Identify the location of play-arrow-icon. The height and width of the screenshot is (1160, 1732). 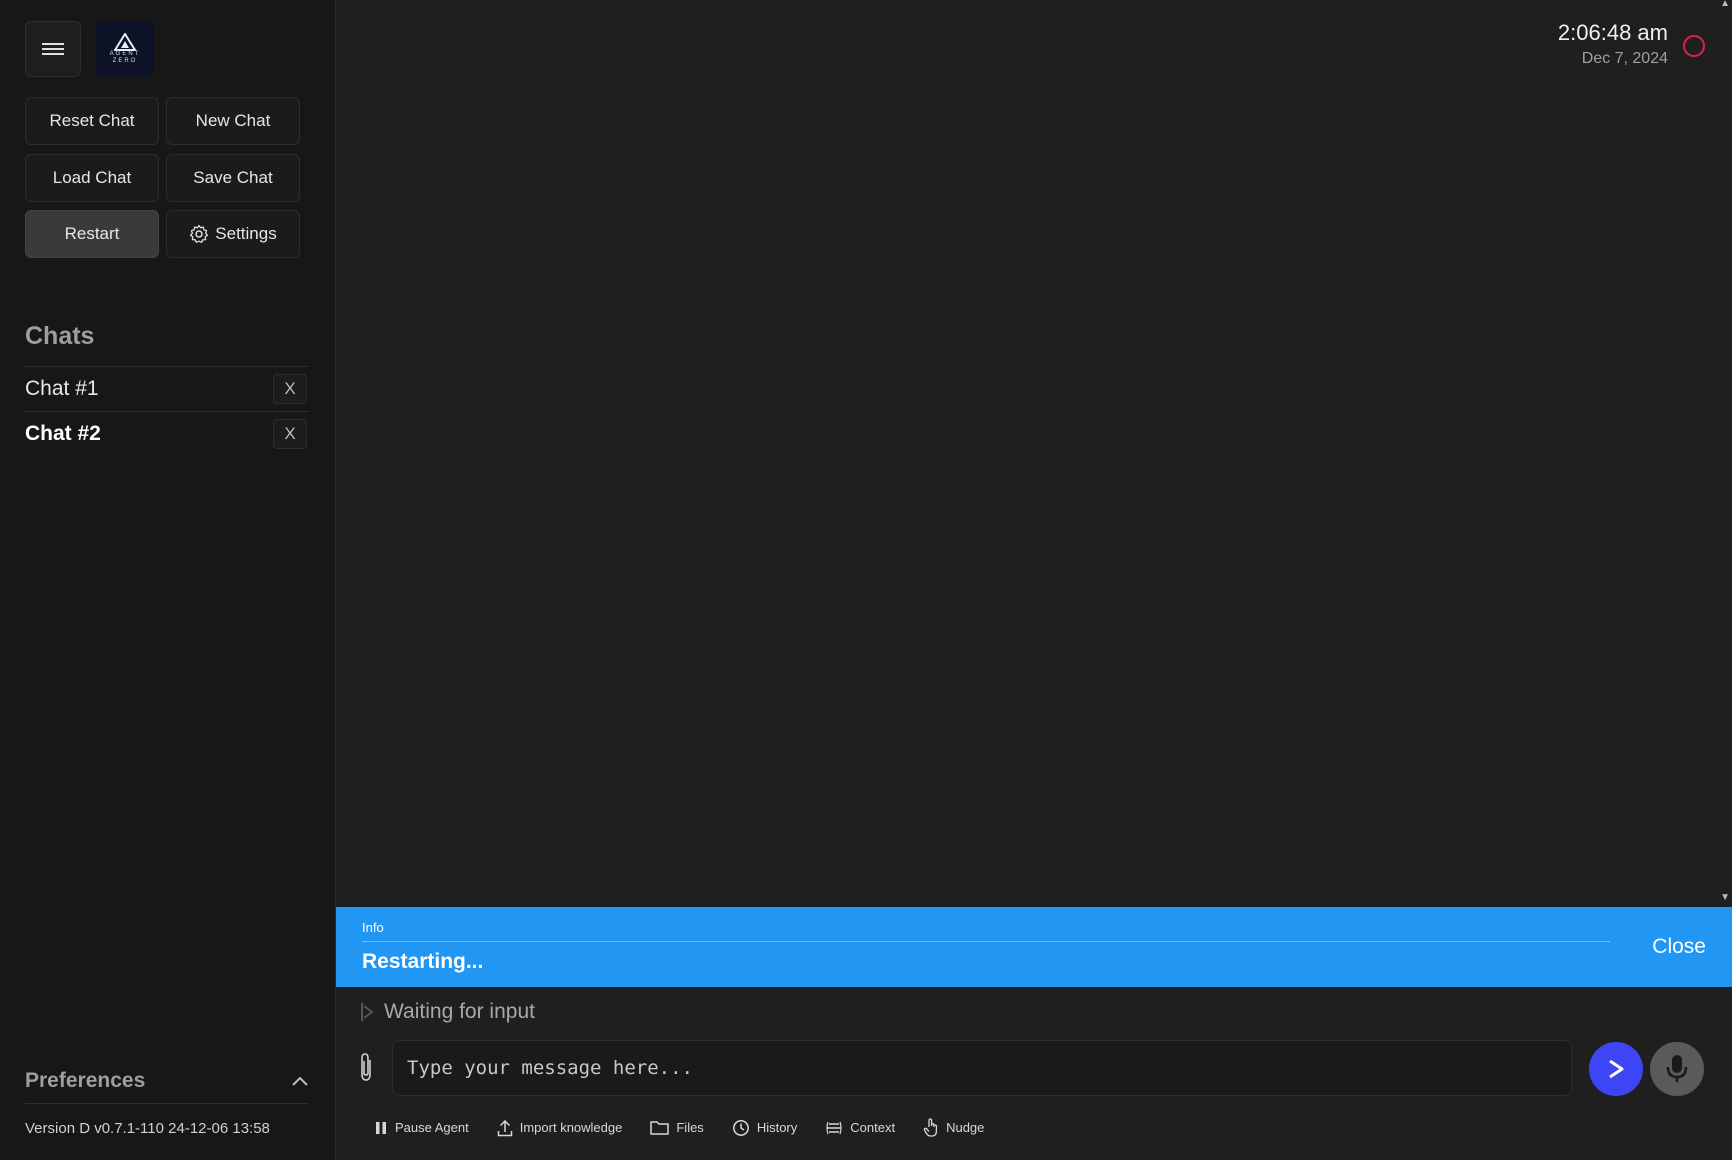
(367, 1012).